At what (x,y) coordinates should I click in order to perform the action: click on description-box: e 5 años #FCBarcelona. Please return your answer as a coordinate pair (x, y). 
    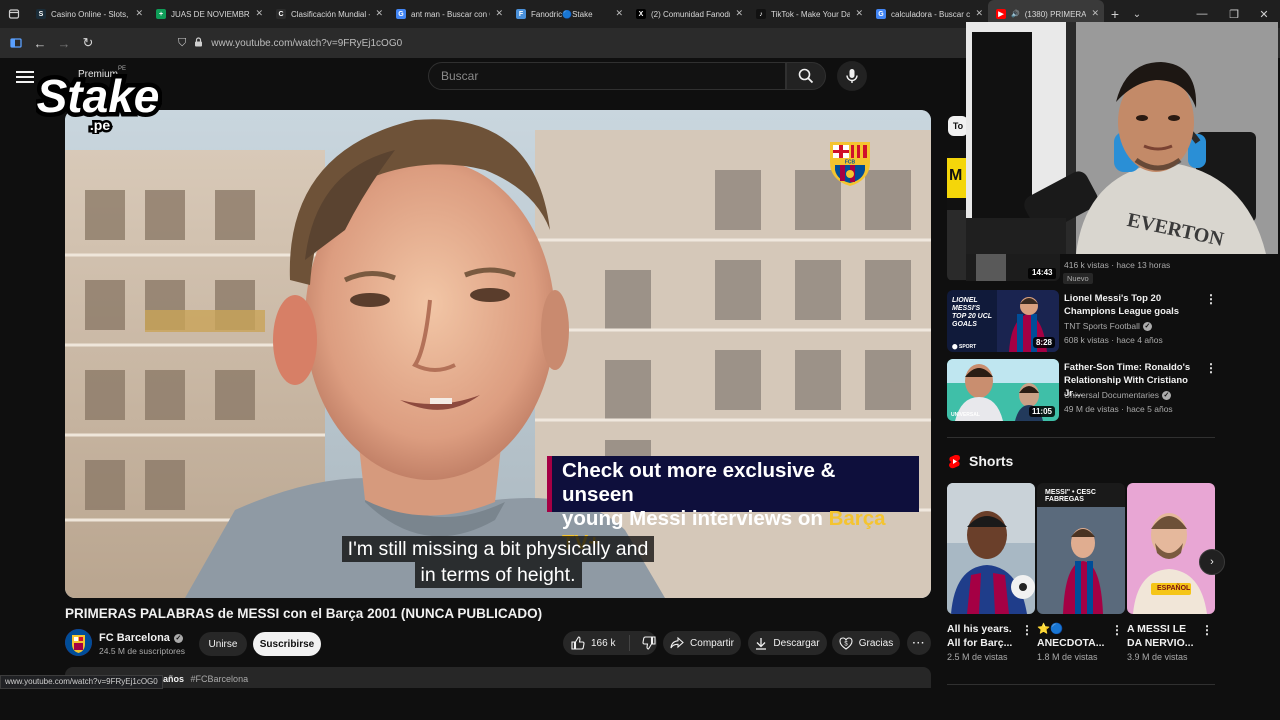
    Looking at the image, I should click on (498, 677).